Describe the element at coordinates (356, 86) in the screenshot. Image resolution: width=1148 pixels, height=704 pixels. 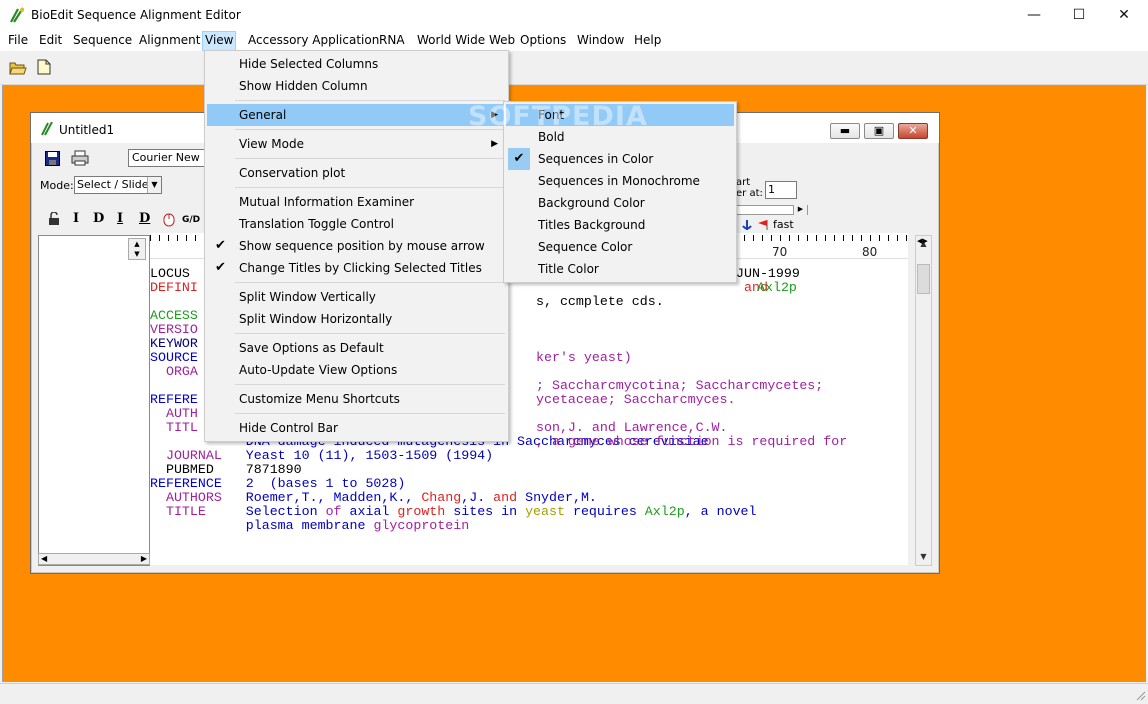
I see `view-menu-item-show-hidden-column: Show Hidden Column` at that location.